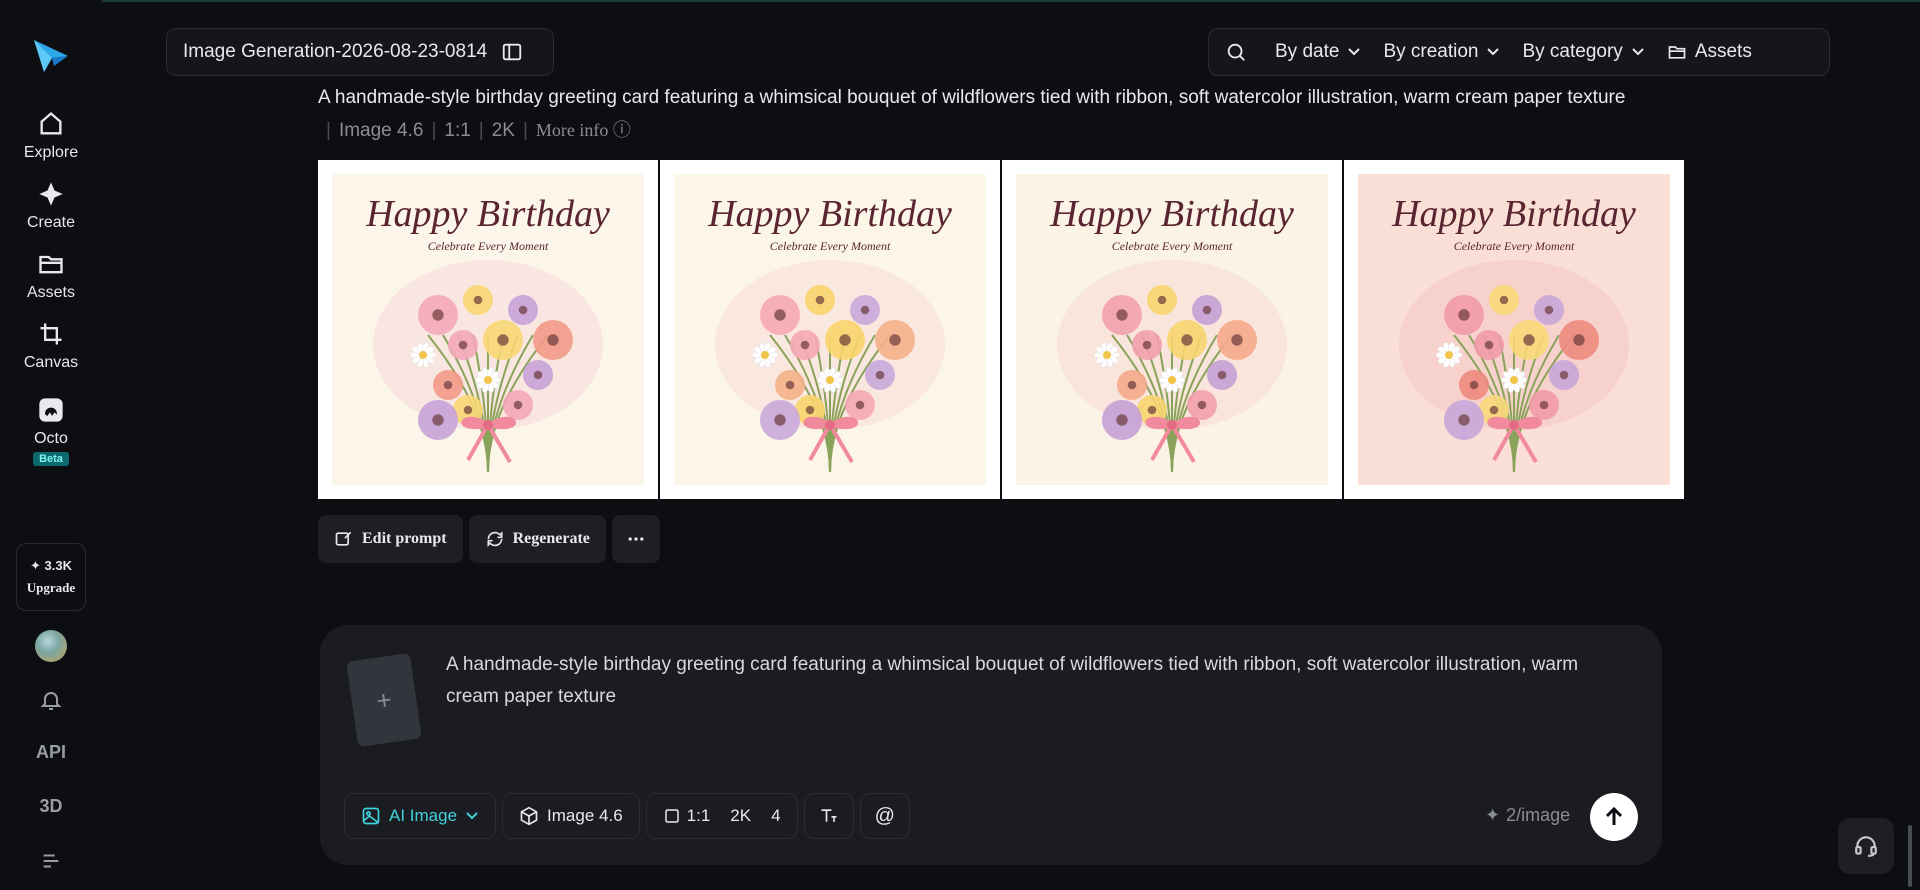 Image resolution: width=1920 pixels, height=890 pixels. I want to click on at-icon: @, so click(884, 815).